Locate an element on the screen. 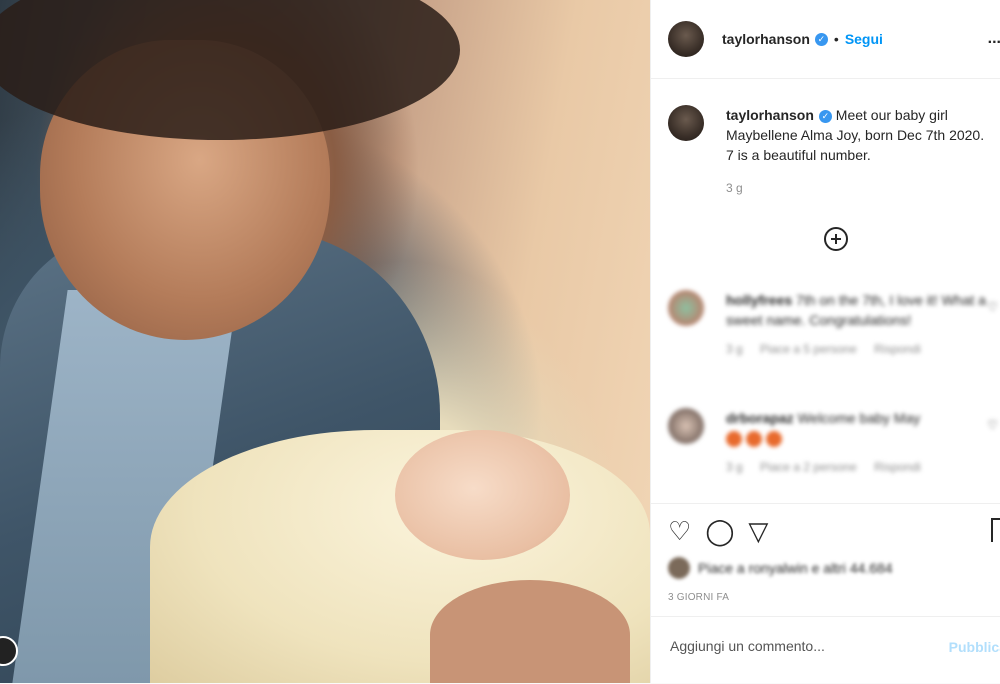 This screenshot has height=684, width=1000. caption-username: taylorhanson is located at coordinates (770, 115).